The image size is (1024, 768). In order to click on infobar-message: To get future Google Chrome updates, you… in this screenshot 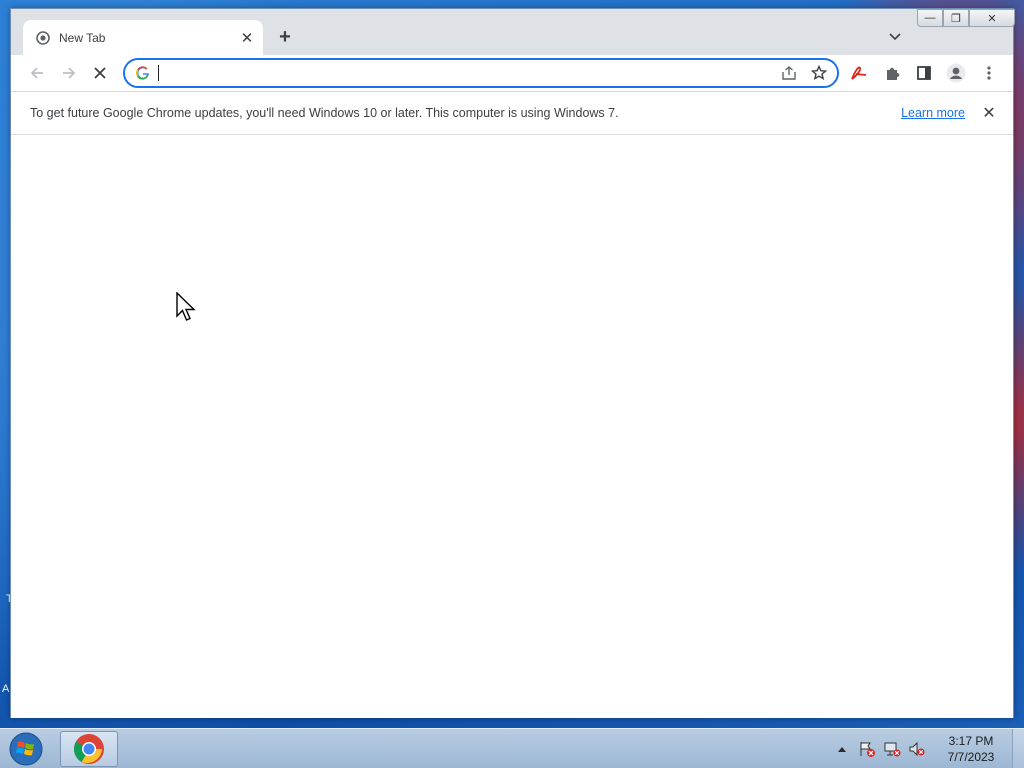, I will do `click(324, 113)`.